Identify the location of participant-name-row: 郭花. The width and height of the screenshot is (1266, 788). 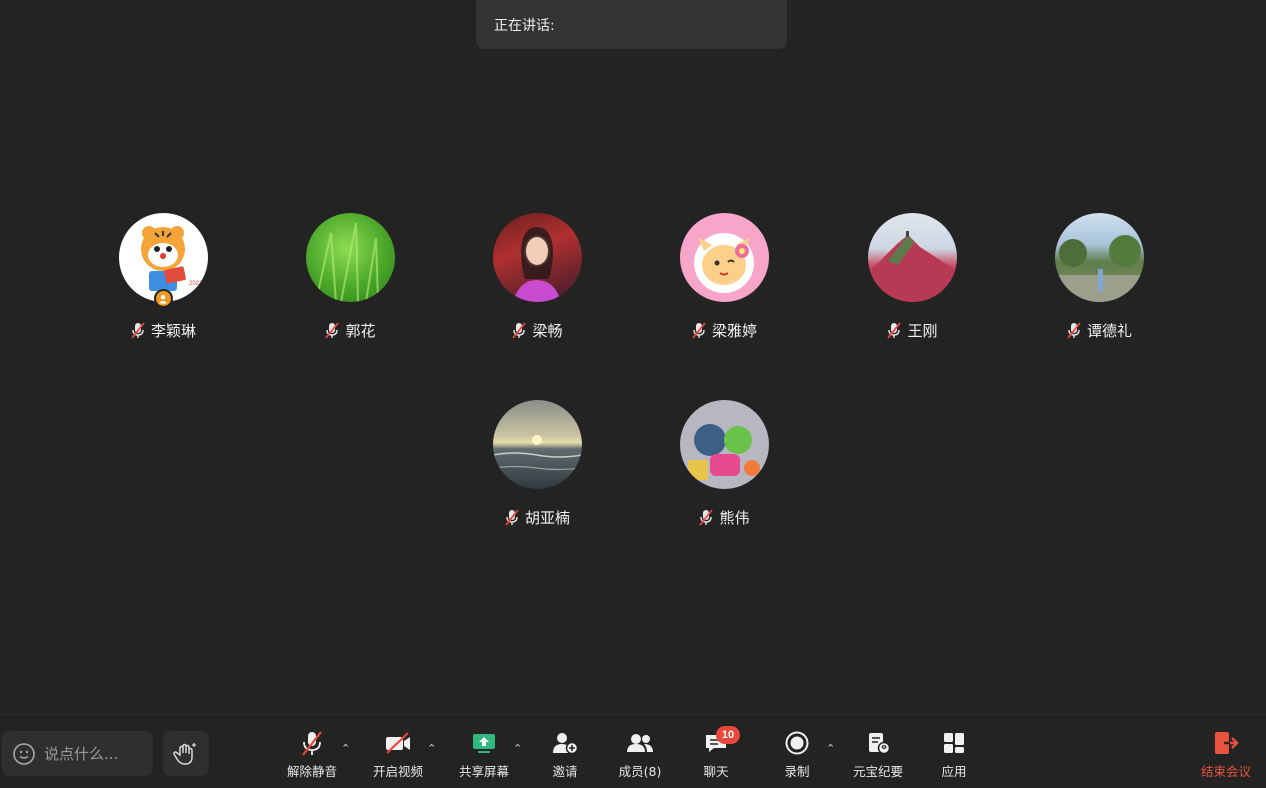
(350, 330).